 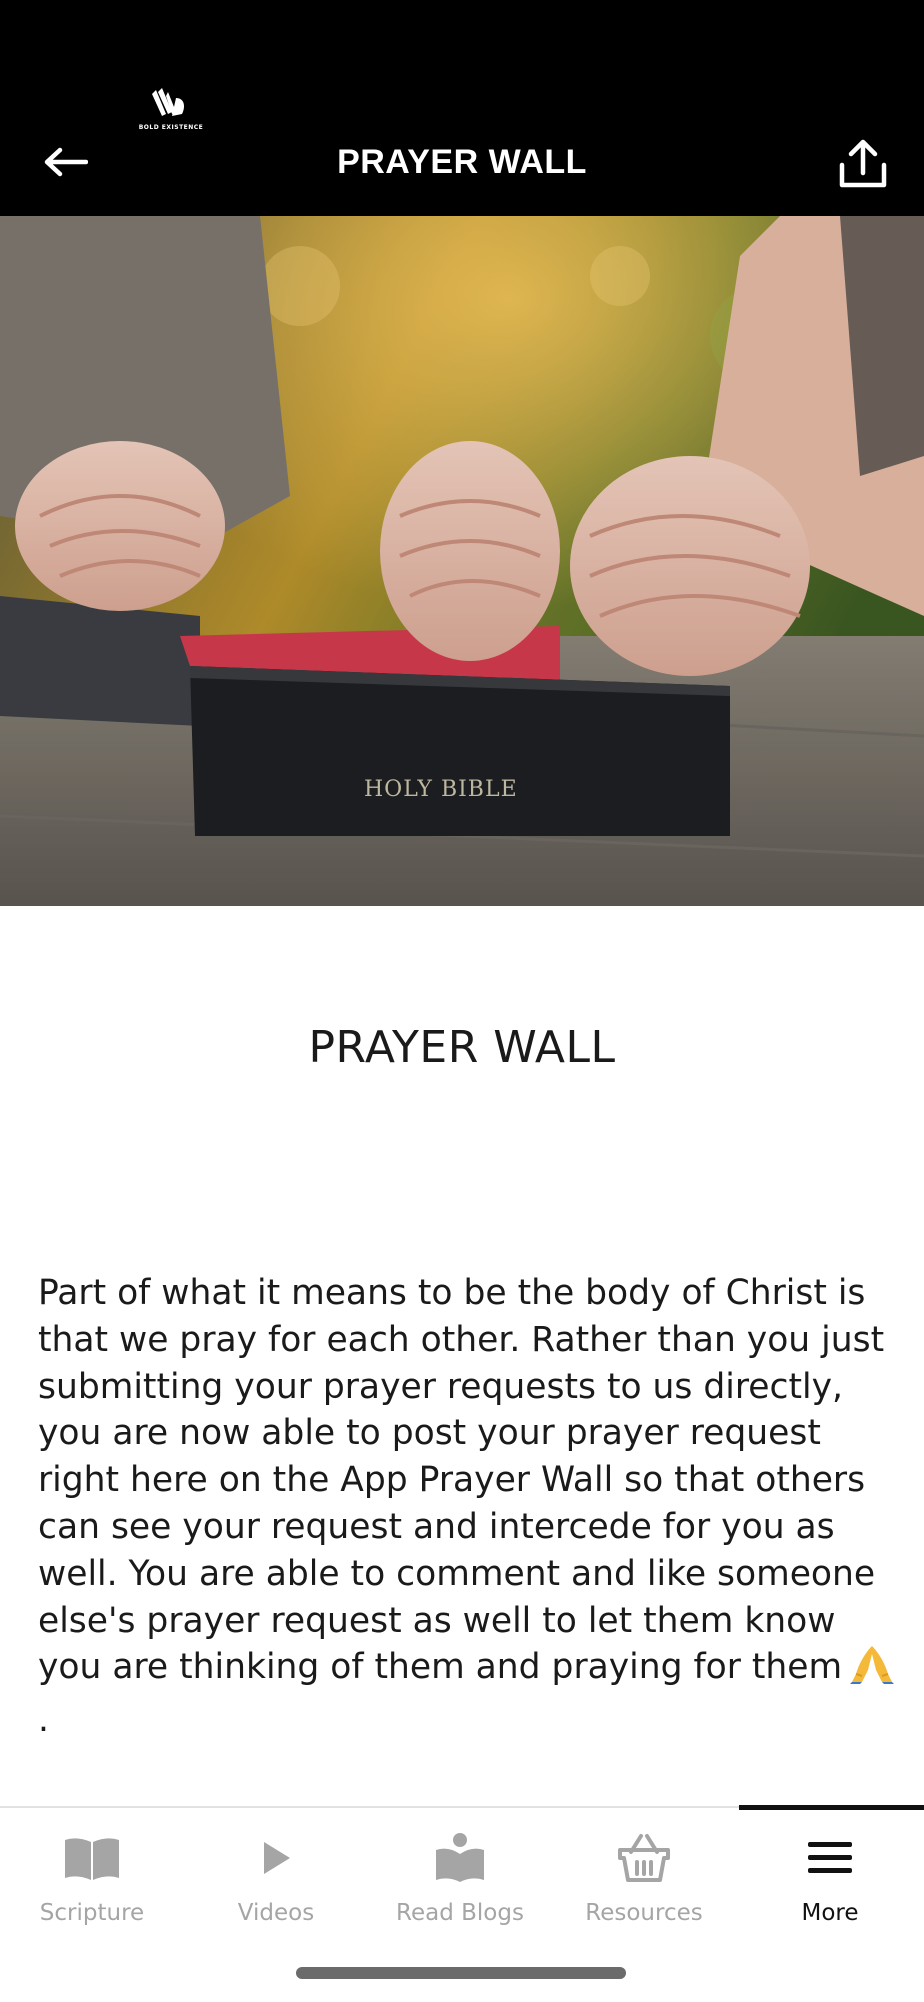 What do you see at coordinates (830, 1858) in the screenshot?
I see `menu-icon` at bounding box center [830, 1858].